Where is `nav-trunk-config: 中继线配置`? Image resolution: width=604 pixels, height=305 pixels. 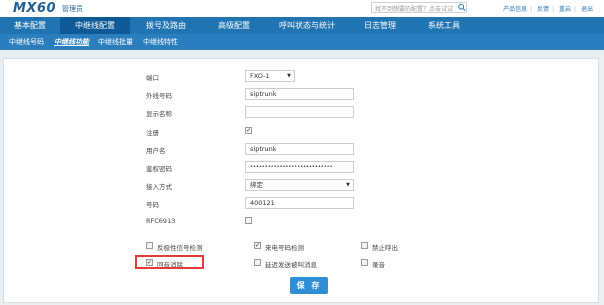 nav-trunk-config: 中继线配置 is located at coordinates (95, 25).